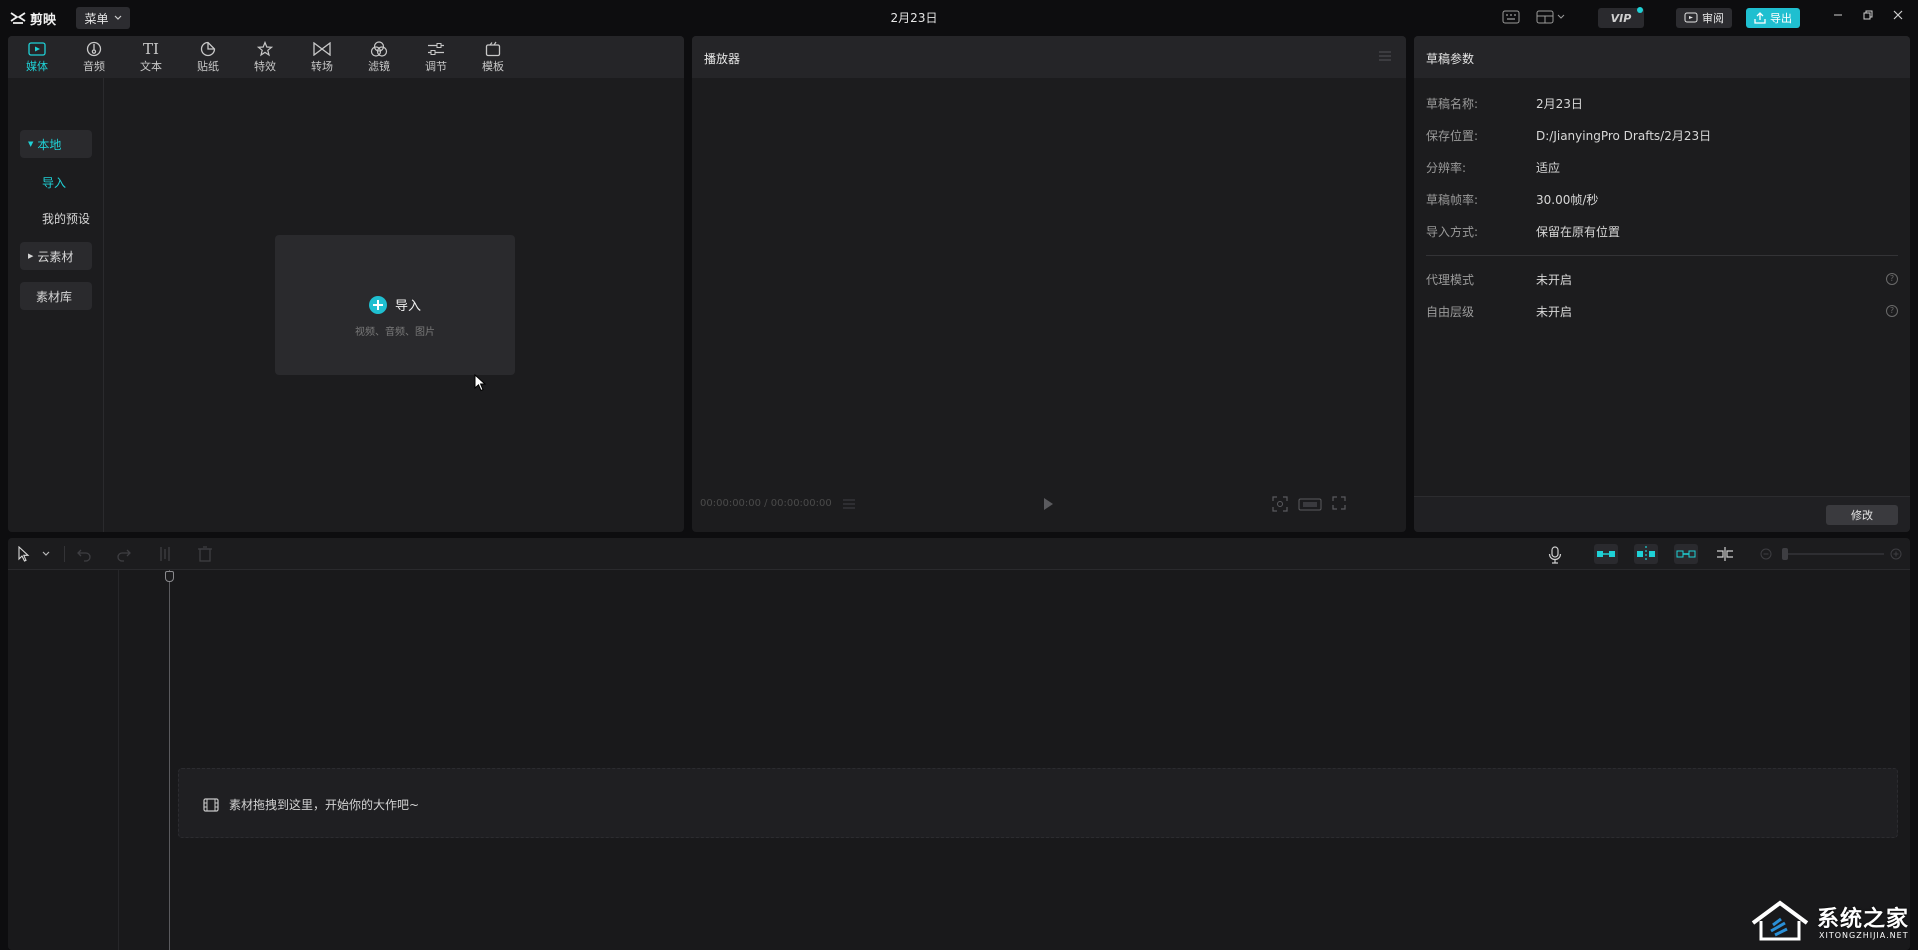  I want to click on sidebar-library-label: 素材库, so click(54, 296).